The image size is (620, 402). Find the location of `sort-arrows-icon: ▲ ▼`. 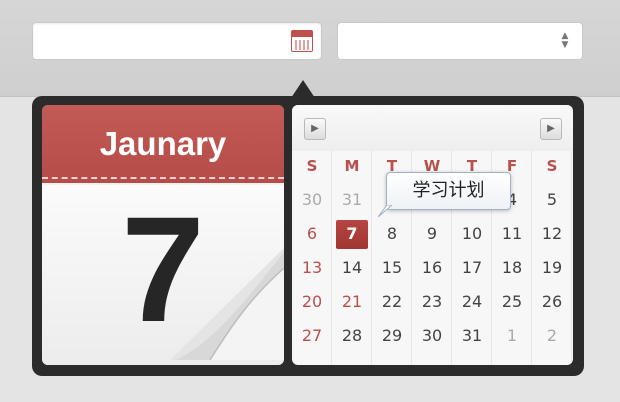

sort-arrows-icon: ▲ ▼ is located at coordinates (565, 40).